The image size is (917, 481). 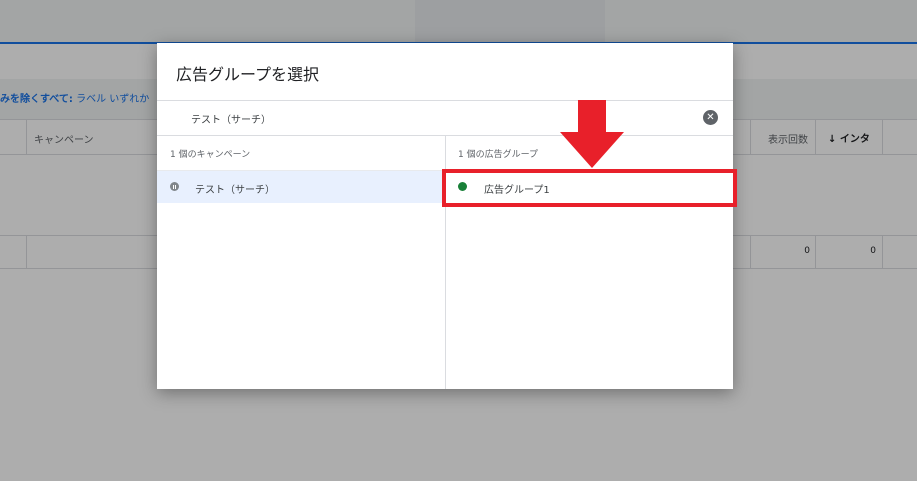 What do you see at coordinates (301, 187) in the screenshot?
I see `campaign-list-item: テスト（サーチ）` at bounding box center [301, 187].